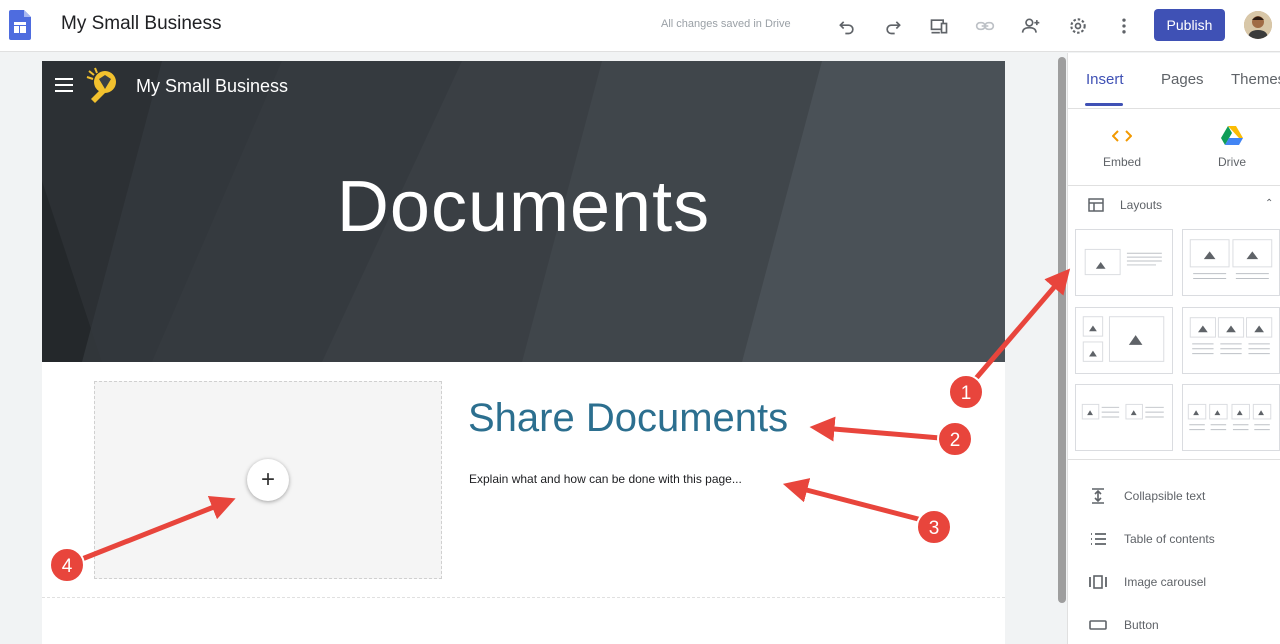 Image resolution: width=1280 pixels, height=644 pixels. I want to click on carousel-icon, so click(1098, 582).